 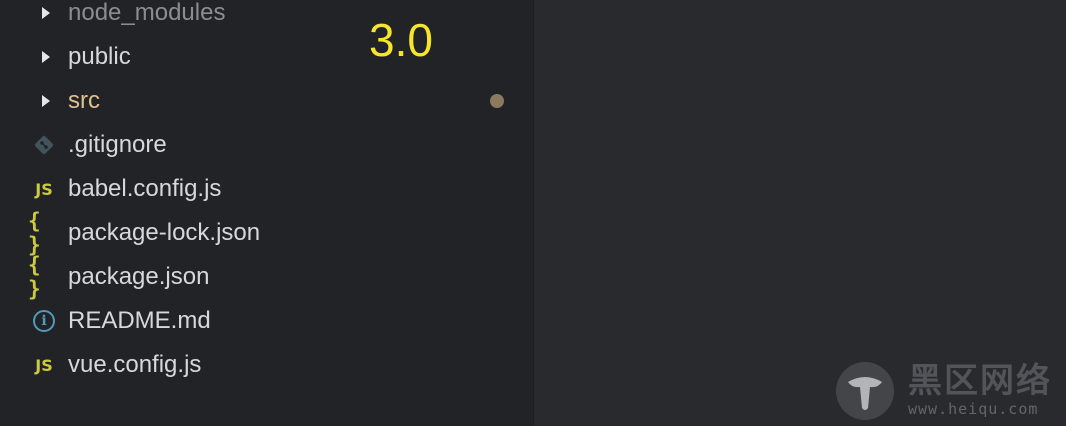 What do you see at coordinates (117, 144) in the screenshot?
I see `tree-item-label: .gitignore` at bounding box center [117, 144].